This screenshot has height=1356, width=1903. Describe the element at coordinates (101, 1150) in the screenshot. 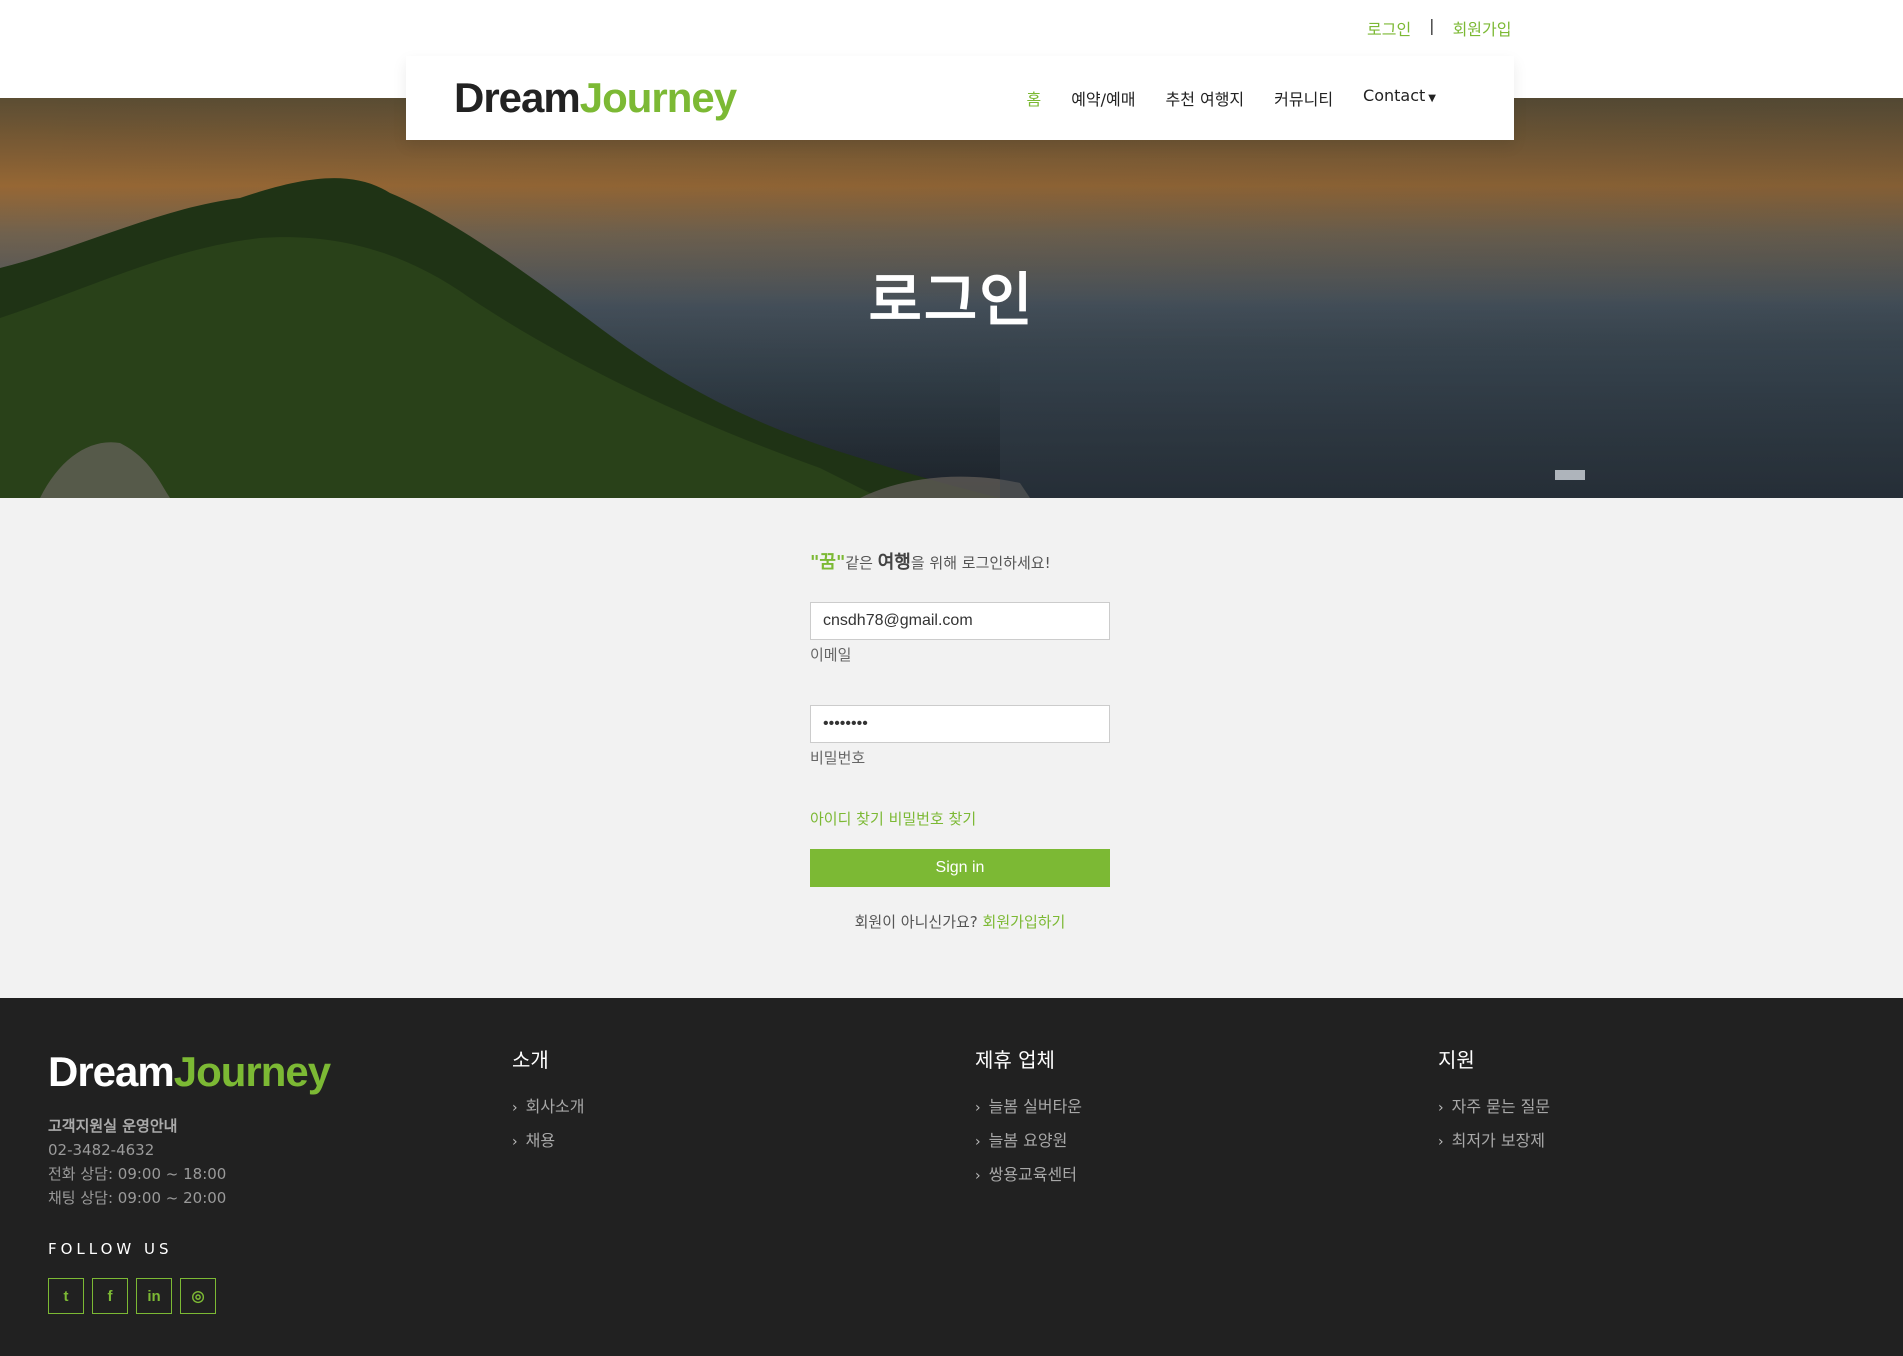

I see `support-phone: 02-3482-4632` at that location.